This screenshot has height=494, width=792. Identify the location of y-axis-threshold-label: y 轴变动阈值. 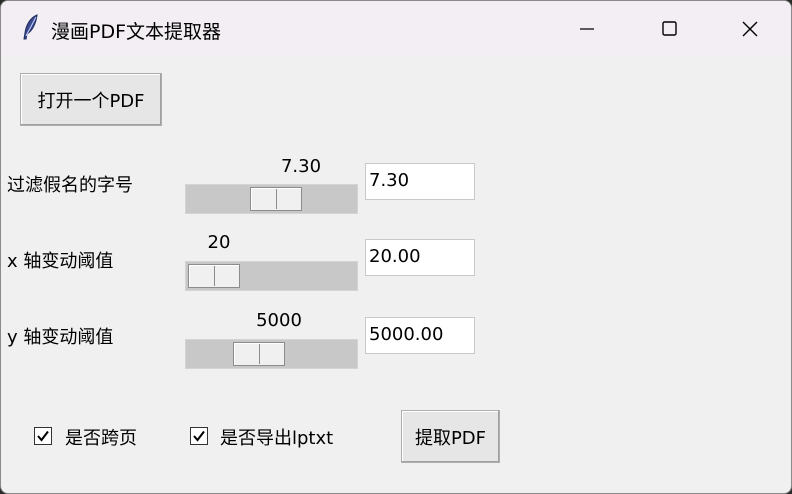
(60, 337).